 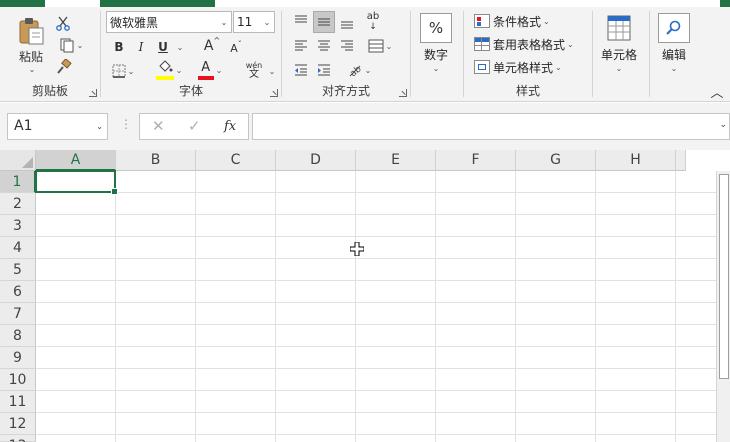 What do you see at coordinates (681, 160) in the screenshot?
I see `column-header-partial` at bounding box center [681, 160].